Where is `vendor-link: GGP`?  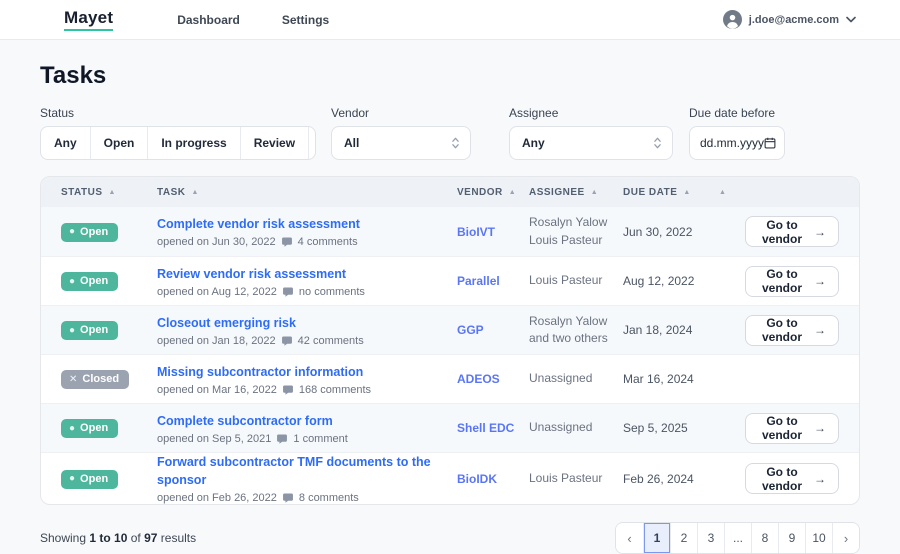
vendor-link: GGP is located at coordinates (470, 330).